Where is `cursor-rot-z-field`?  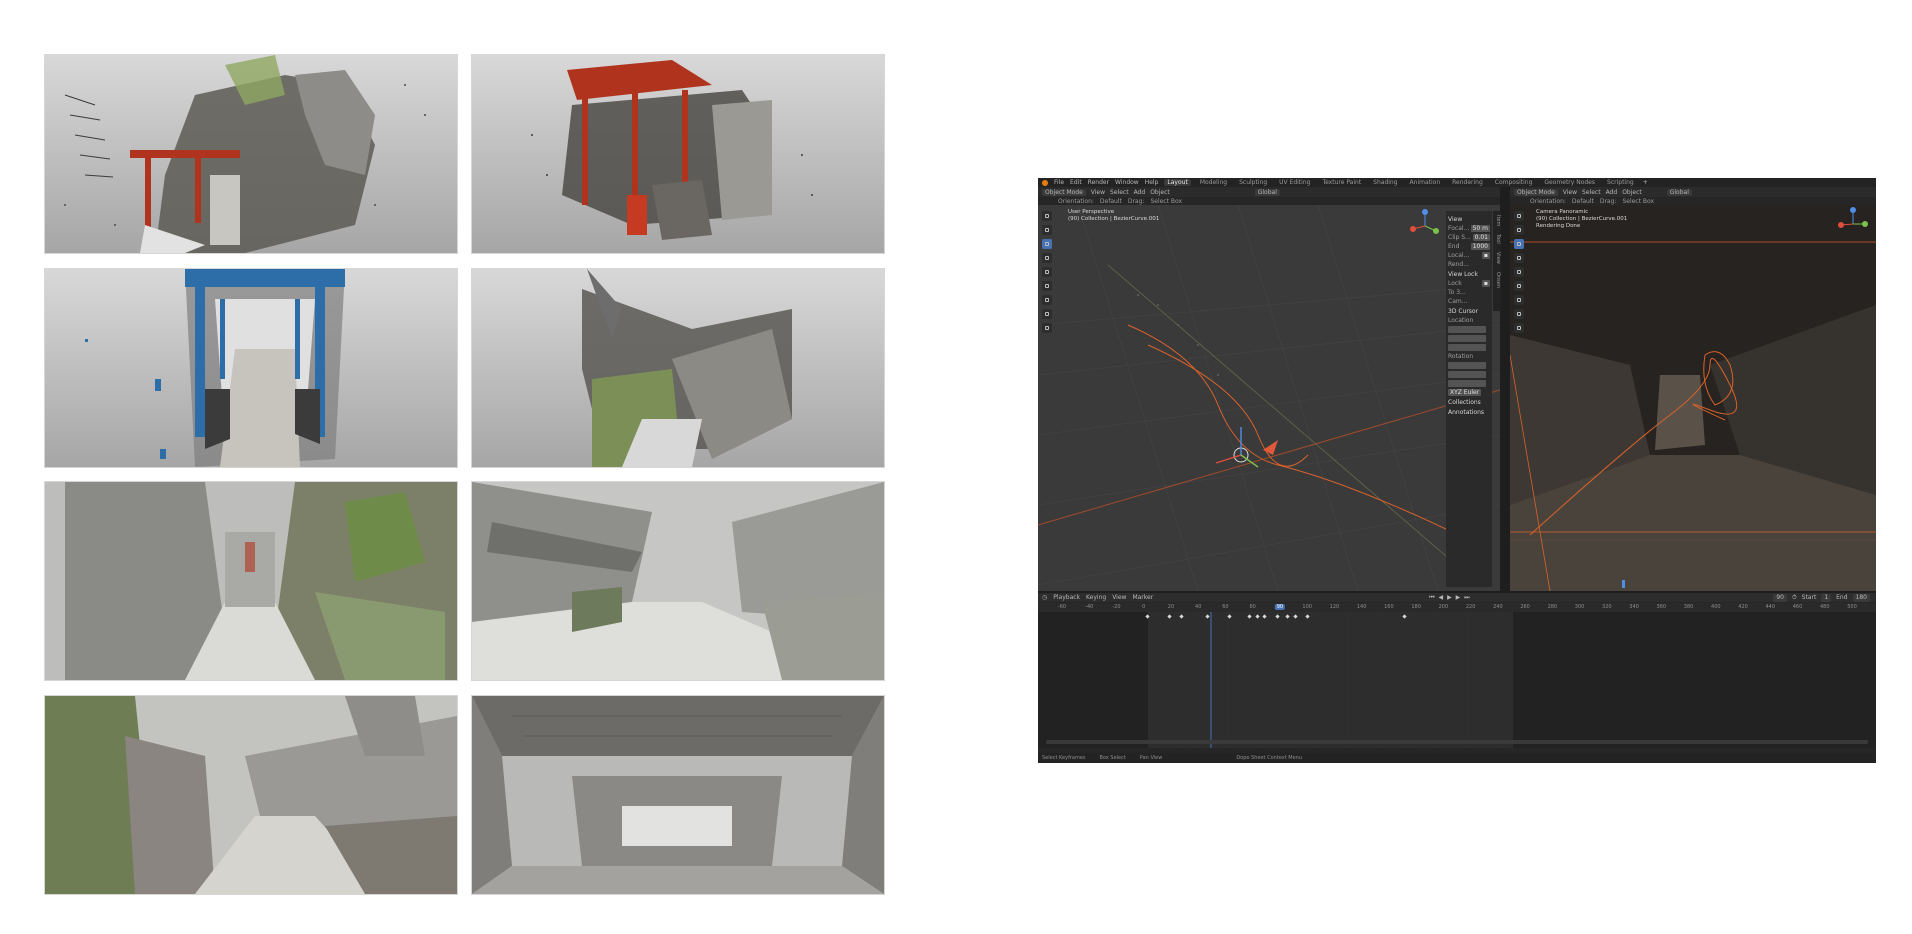 cursor-rot-z-field is located at coordinates (1467, 383).